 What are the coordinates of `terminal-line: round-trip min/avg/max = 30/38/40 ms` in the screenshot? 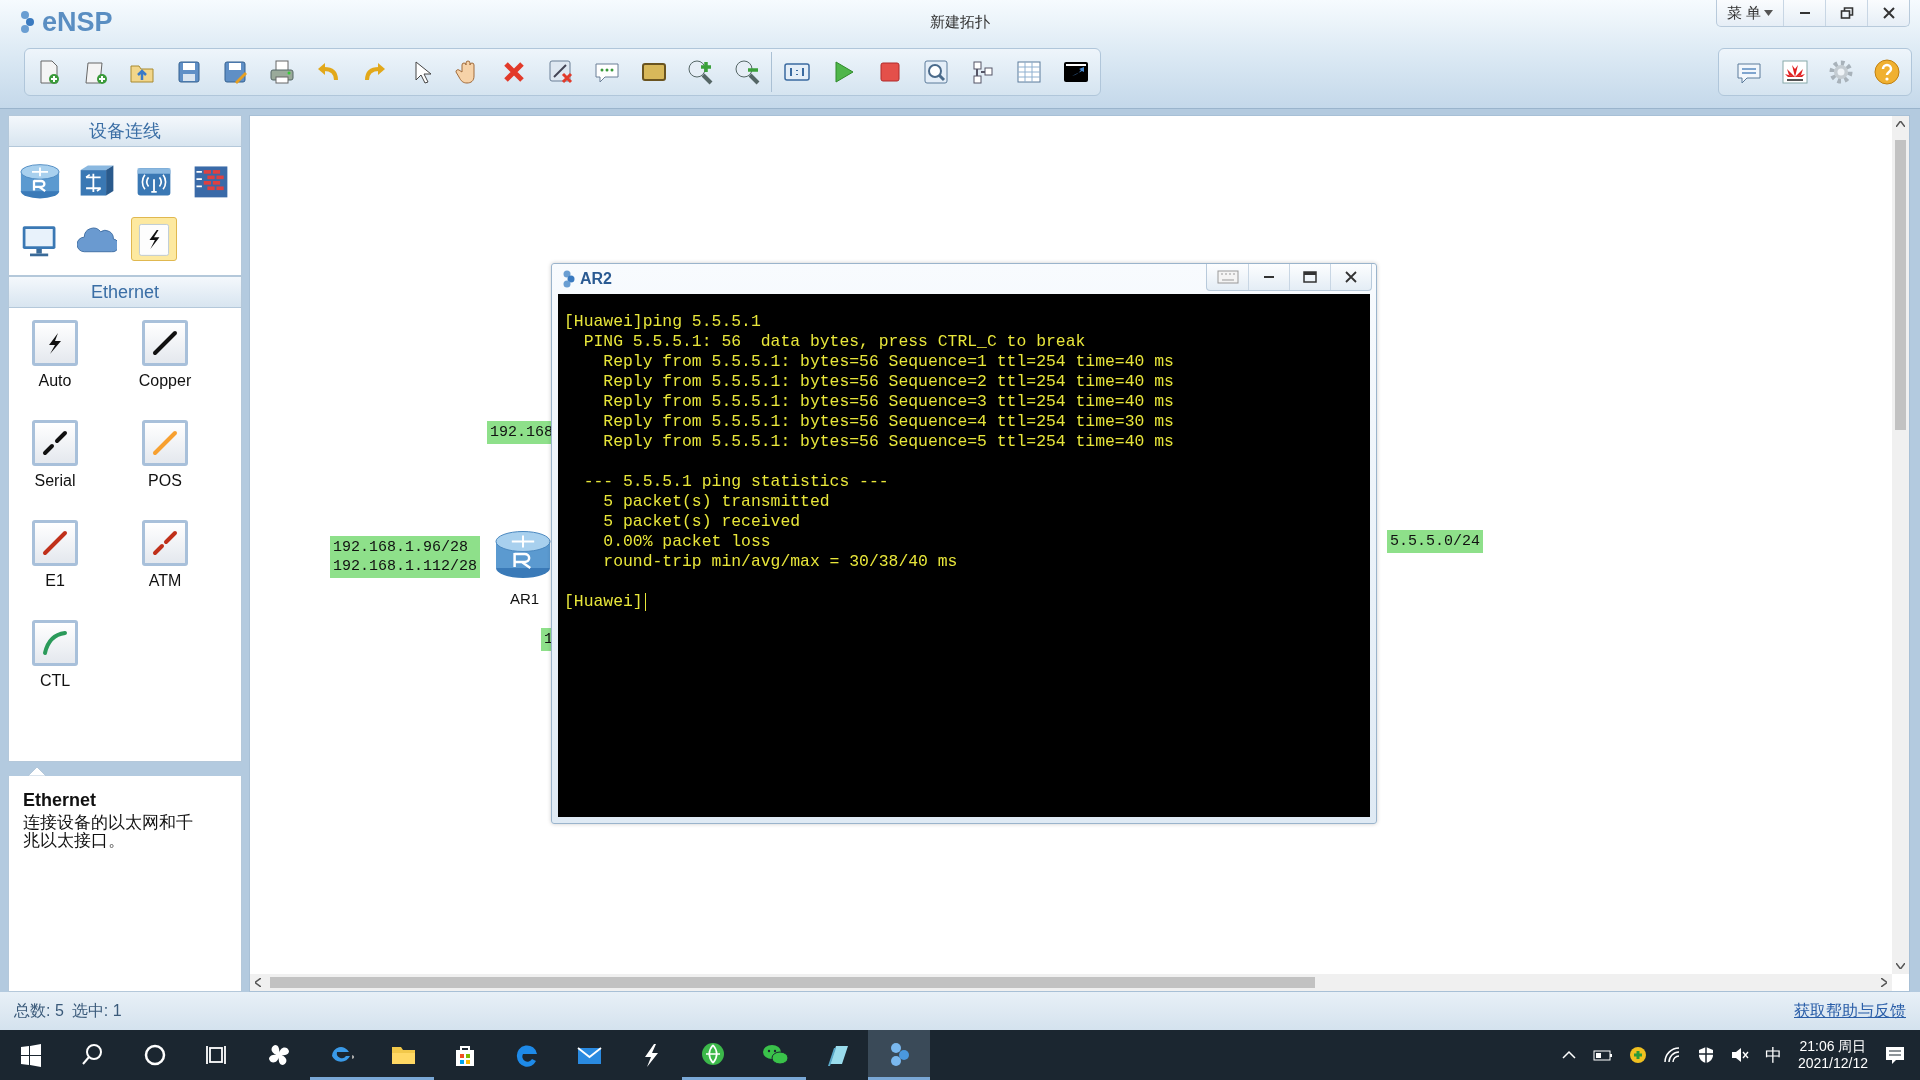 It's located at (780, 562).